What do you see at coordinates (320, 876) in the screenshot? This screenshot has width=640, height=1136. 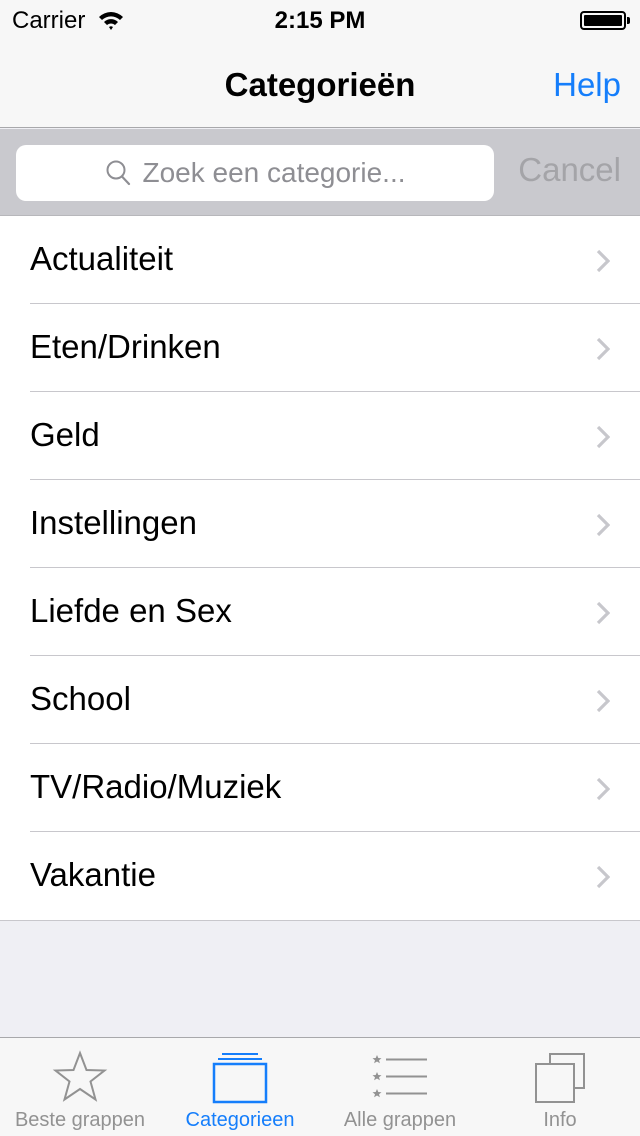 I see `list-item: Vakantie` at bounding box center [320, 876].